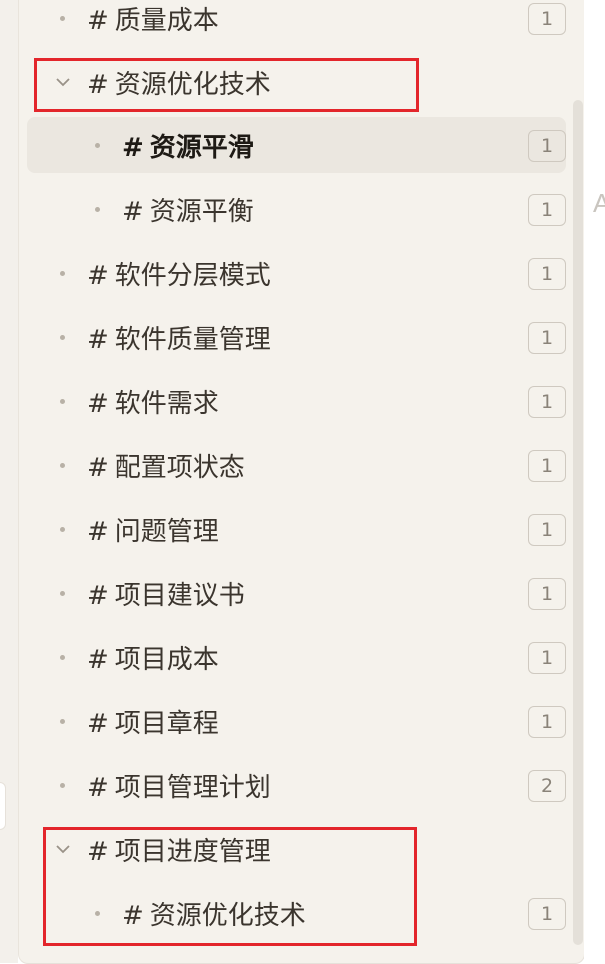 This screenshot has width=605, height=964. I want to click on tag-item: # 项目管理计划 2, so click(296, 785).